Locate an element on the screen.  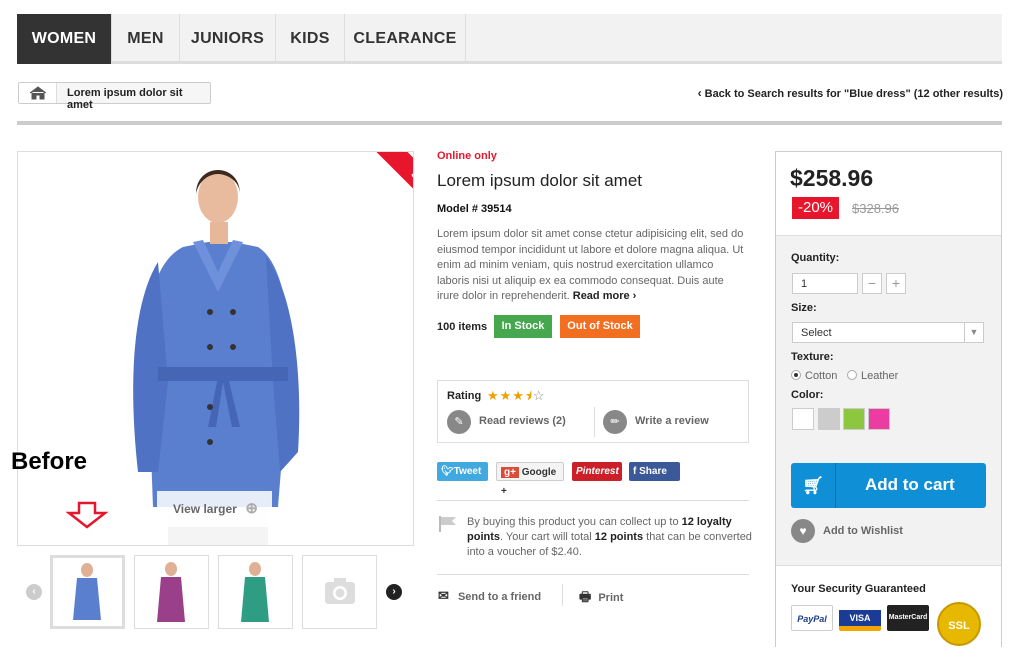
rating-label: Rating is located at coordinates (464, 396).